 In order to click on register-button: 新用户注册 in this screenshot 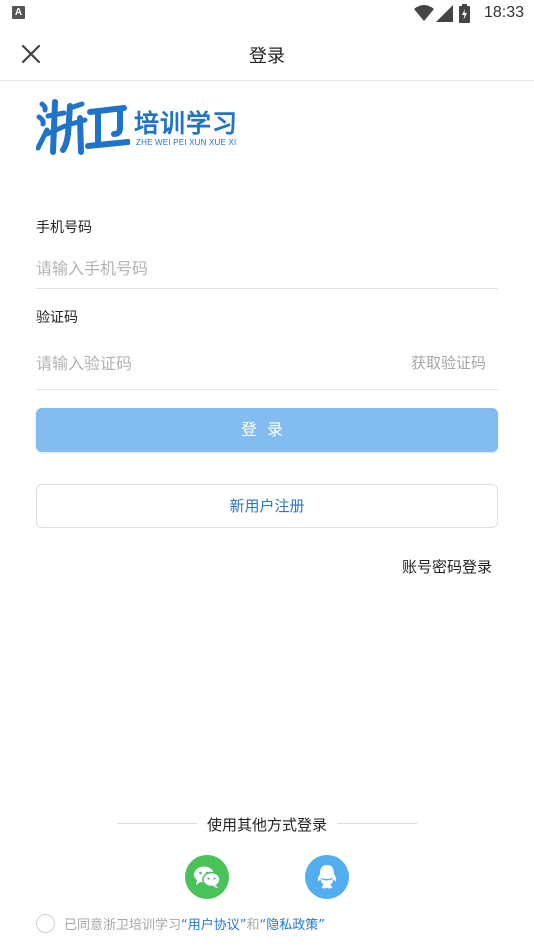, I will do `click(267, 506)`.